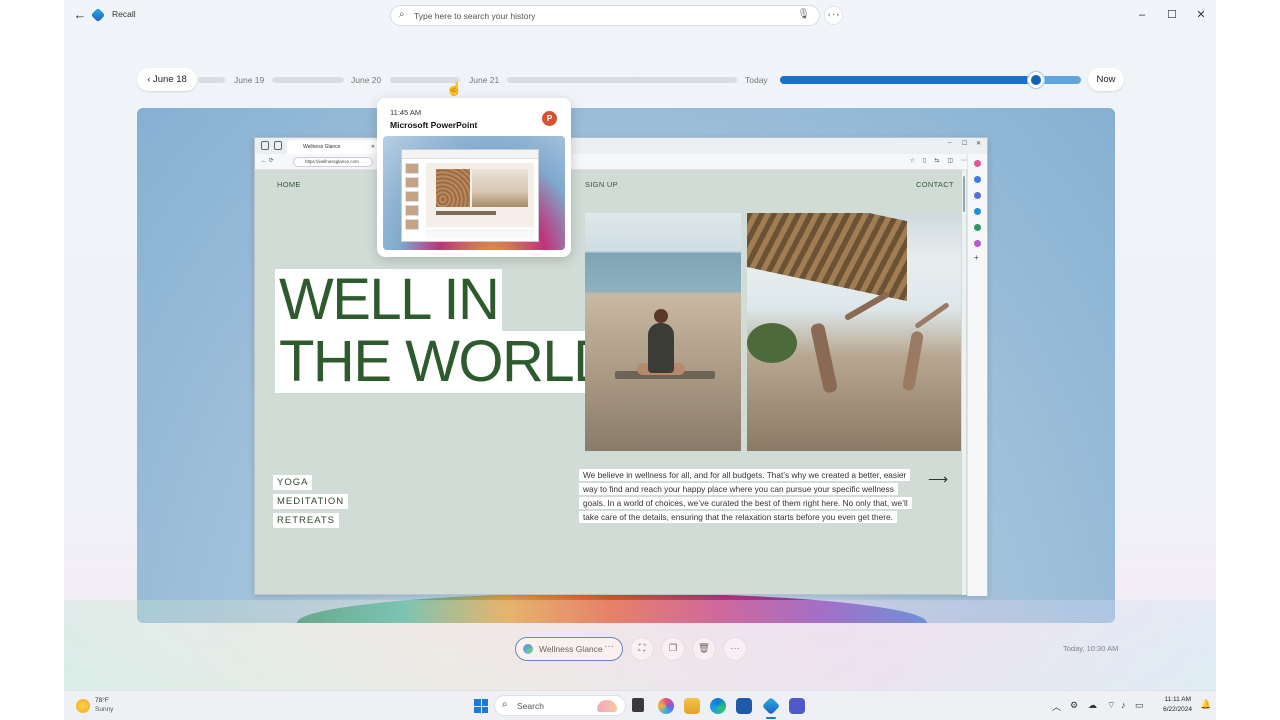  Describe the element at coordinates (1174, 699) in the screenshot. I see `clock-time: 11:11 AM` at that location.